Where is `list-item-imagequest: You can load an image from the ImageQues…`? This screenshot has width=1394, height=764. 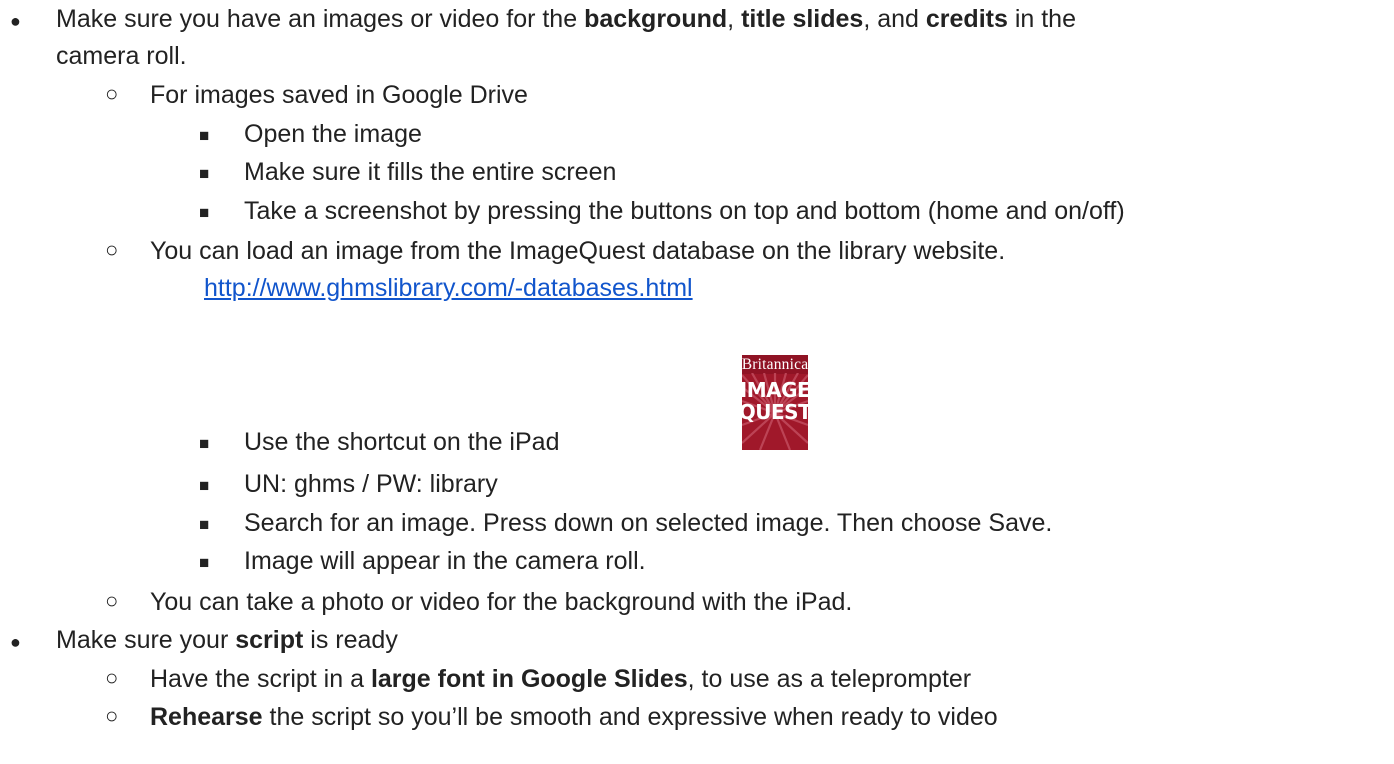 list-item-imagequest: You can load an image from the ImageQues… is located at coordinates (578, 251).